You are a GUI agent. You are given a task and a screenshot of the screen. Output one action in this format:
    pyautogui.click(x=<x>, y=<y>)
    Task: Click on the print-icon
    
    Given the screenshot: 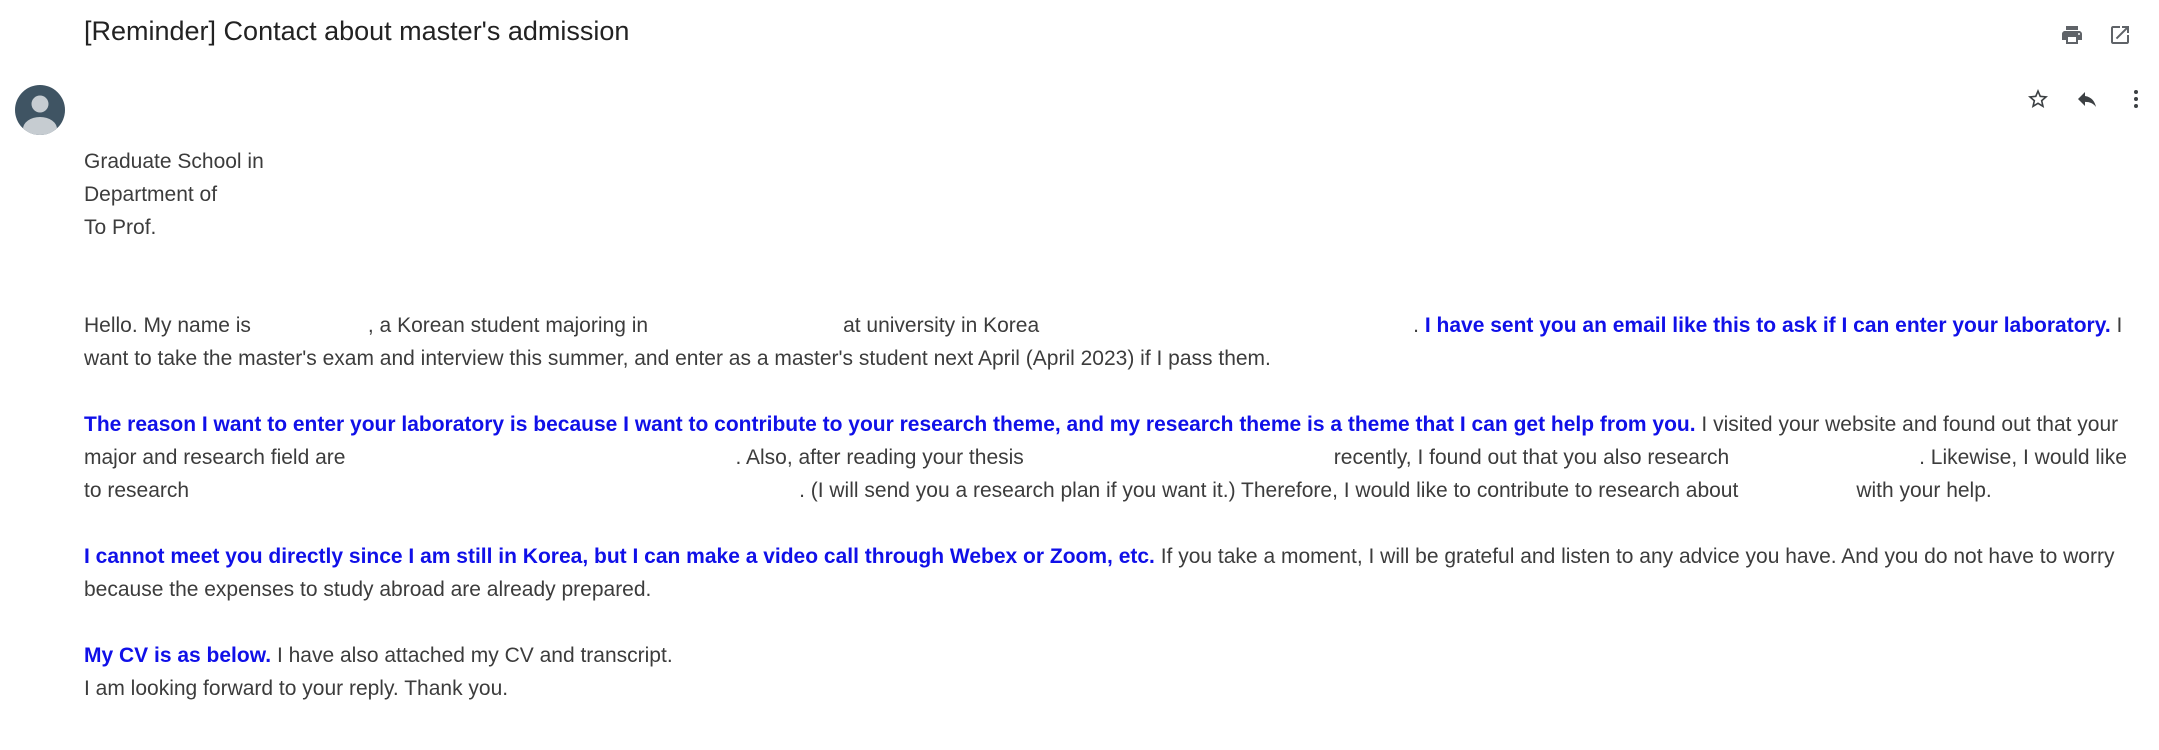 What is the action you would take?
    pyautogui.click(x=2072, y=35)
    